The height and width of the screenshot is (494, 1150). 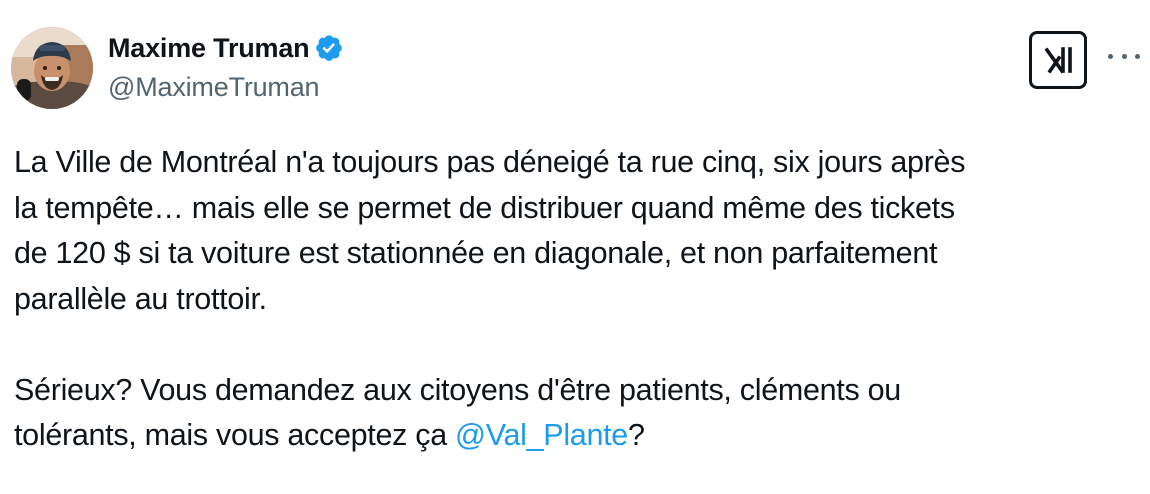 I want to click on verified-badge-icon, so click(x=329, y=48).